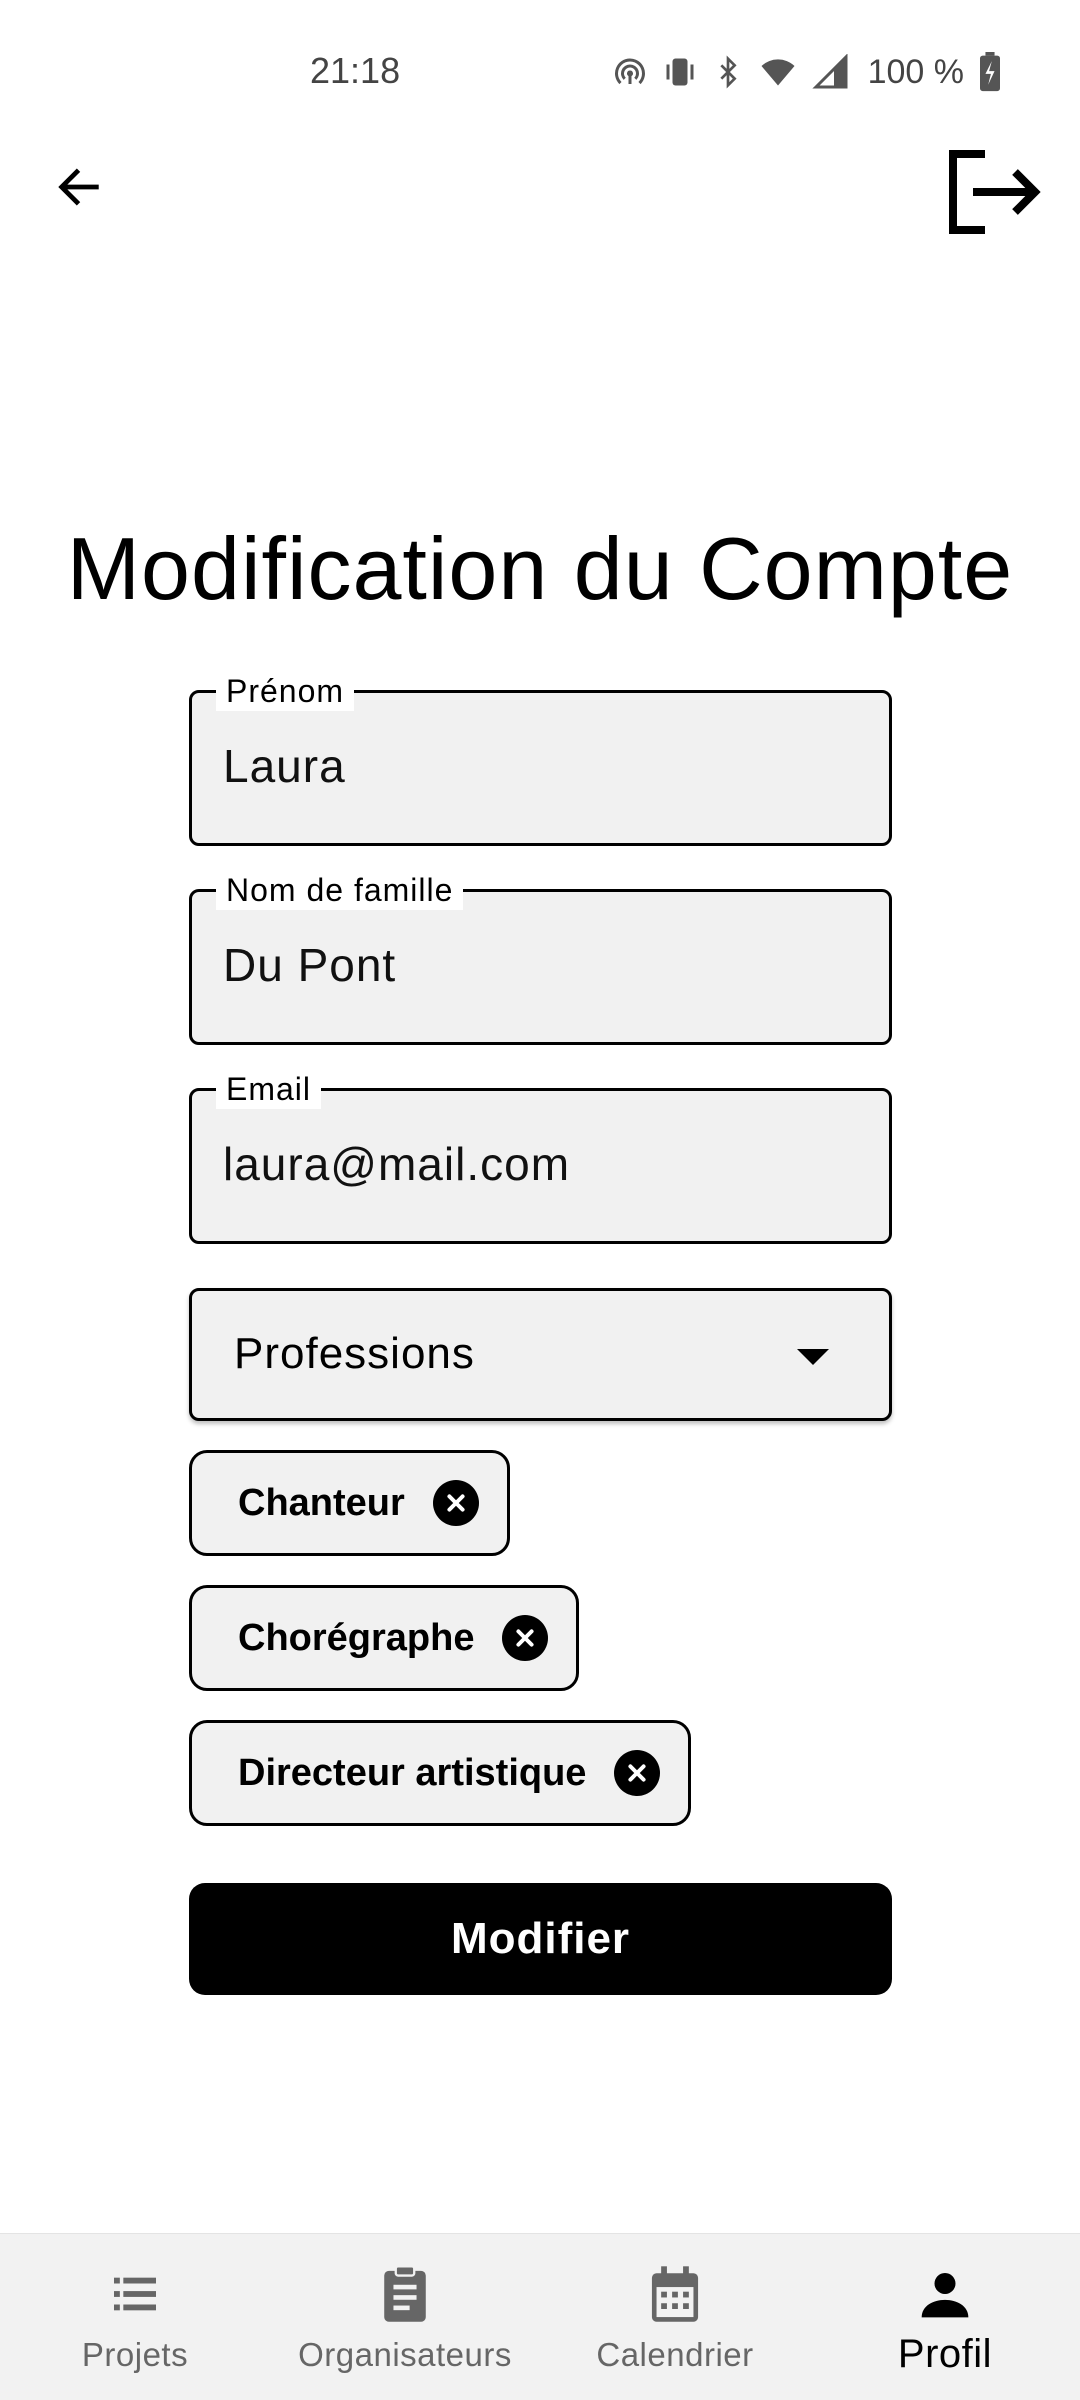 The image size is (1080, 2400). Describe the element at coordinates (945, 2295) in the screenshot. I see `person-icon` at that location.